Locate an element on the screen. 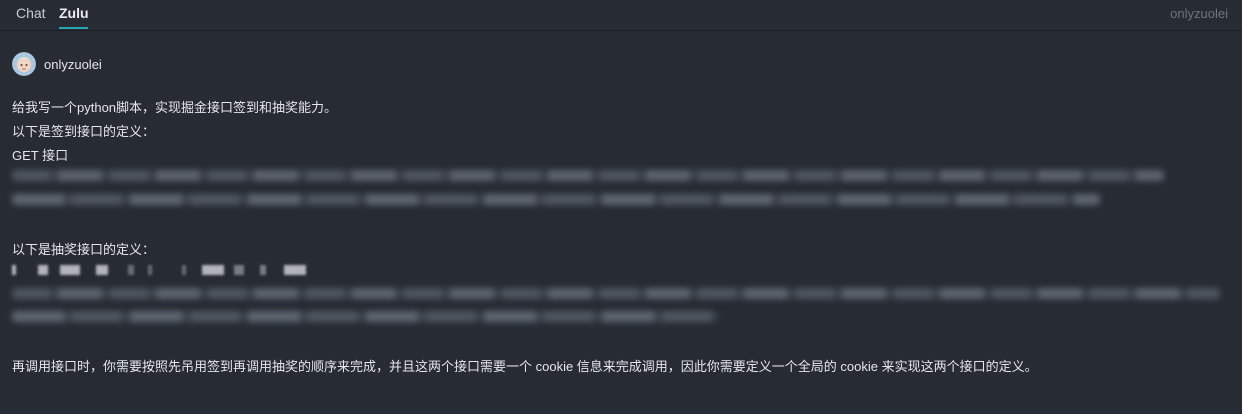  top-bar: Chat Zulu onlyzuolei is located at coordinates (621, 15).